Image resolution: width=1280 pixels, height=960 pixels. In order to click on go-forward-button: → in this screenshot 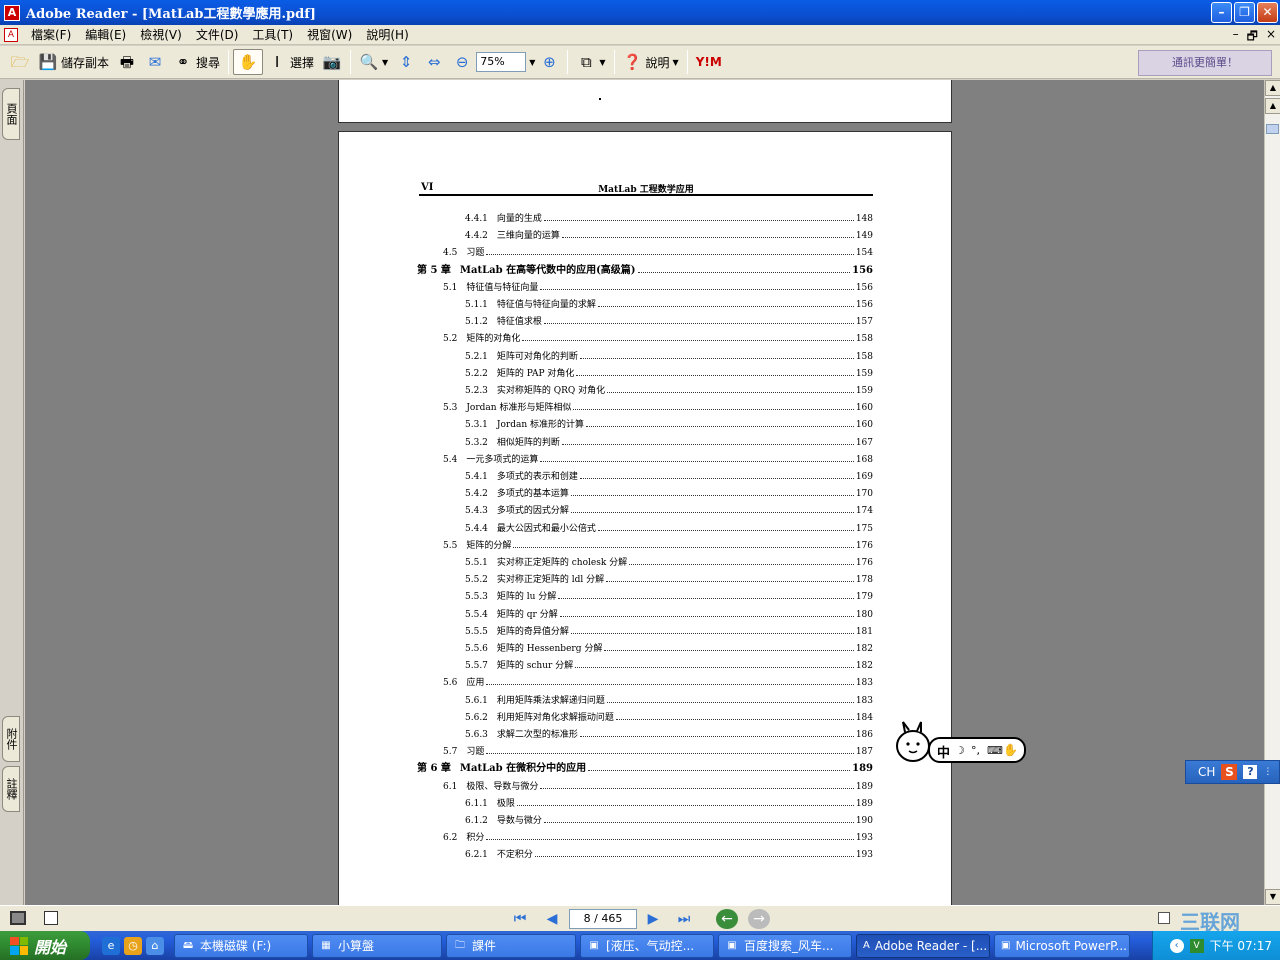, I will do `click(759, 919)`.